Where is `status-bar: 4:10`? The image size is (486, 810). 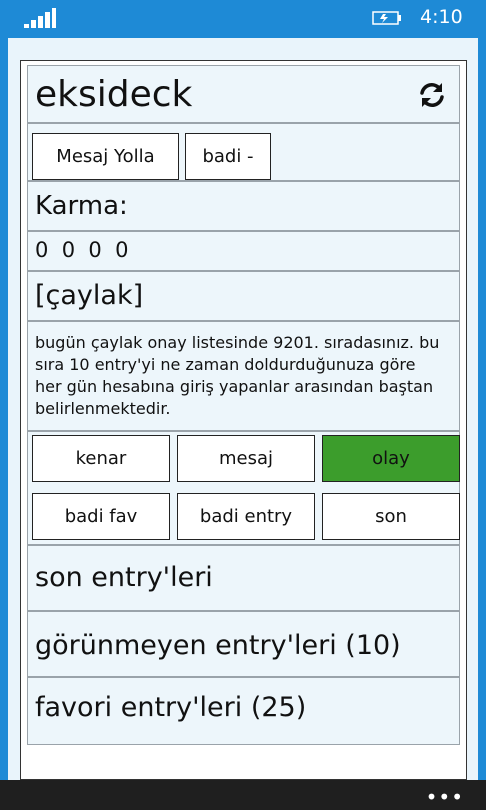
status-bar: 4:10 is located at coordinates (243, 18).